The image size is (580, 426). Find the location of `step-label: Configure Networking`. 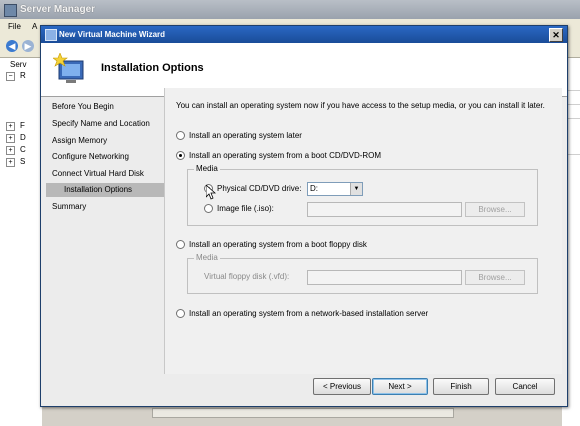

step-label: Configure Networking is located at coordinates (90, 156).